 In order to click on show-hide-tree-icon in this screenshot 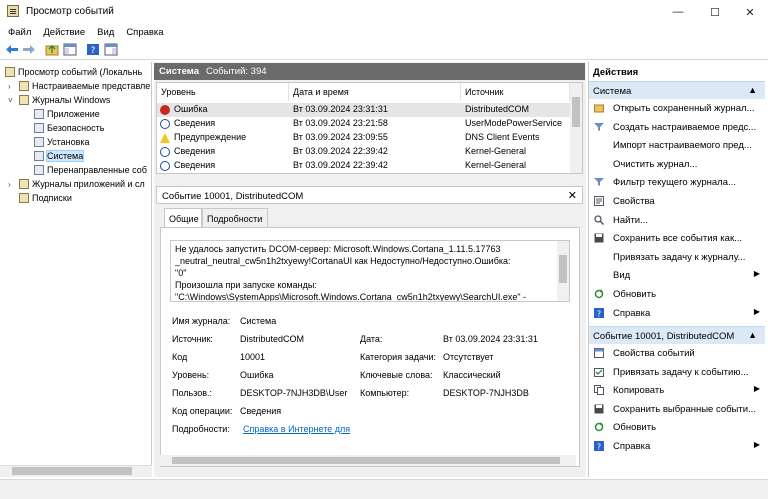, I will do `click(70, 49)`.